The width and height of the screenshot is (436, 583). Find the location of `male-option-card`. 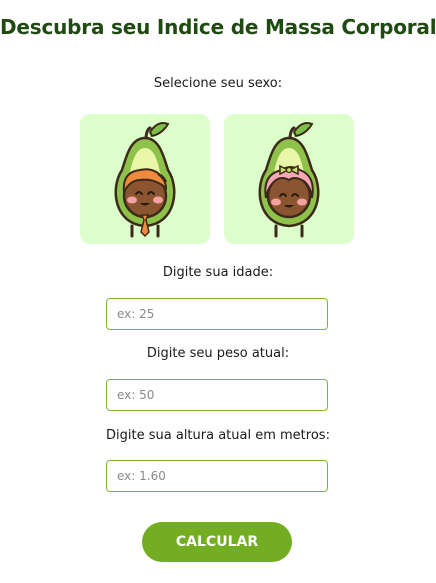

male-option-card is located at coordinates (145, 179).